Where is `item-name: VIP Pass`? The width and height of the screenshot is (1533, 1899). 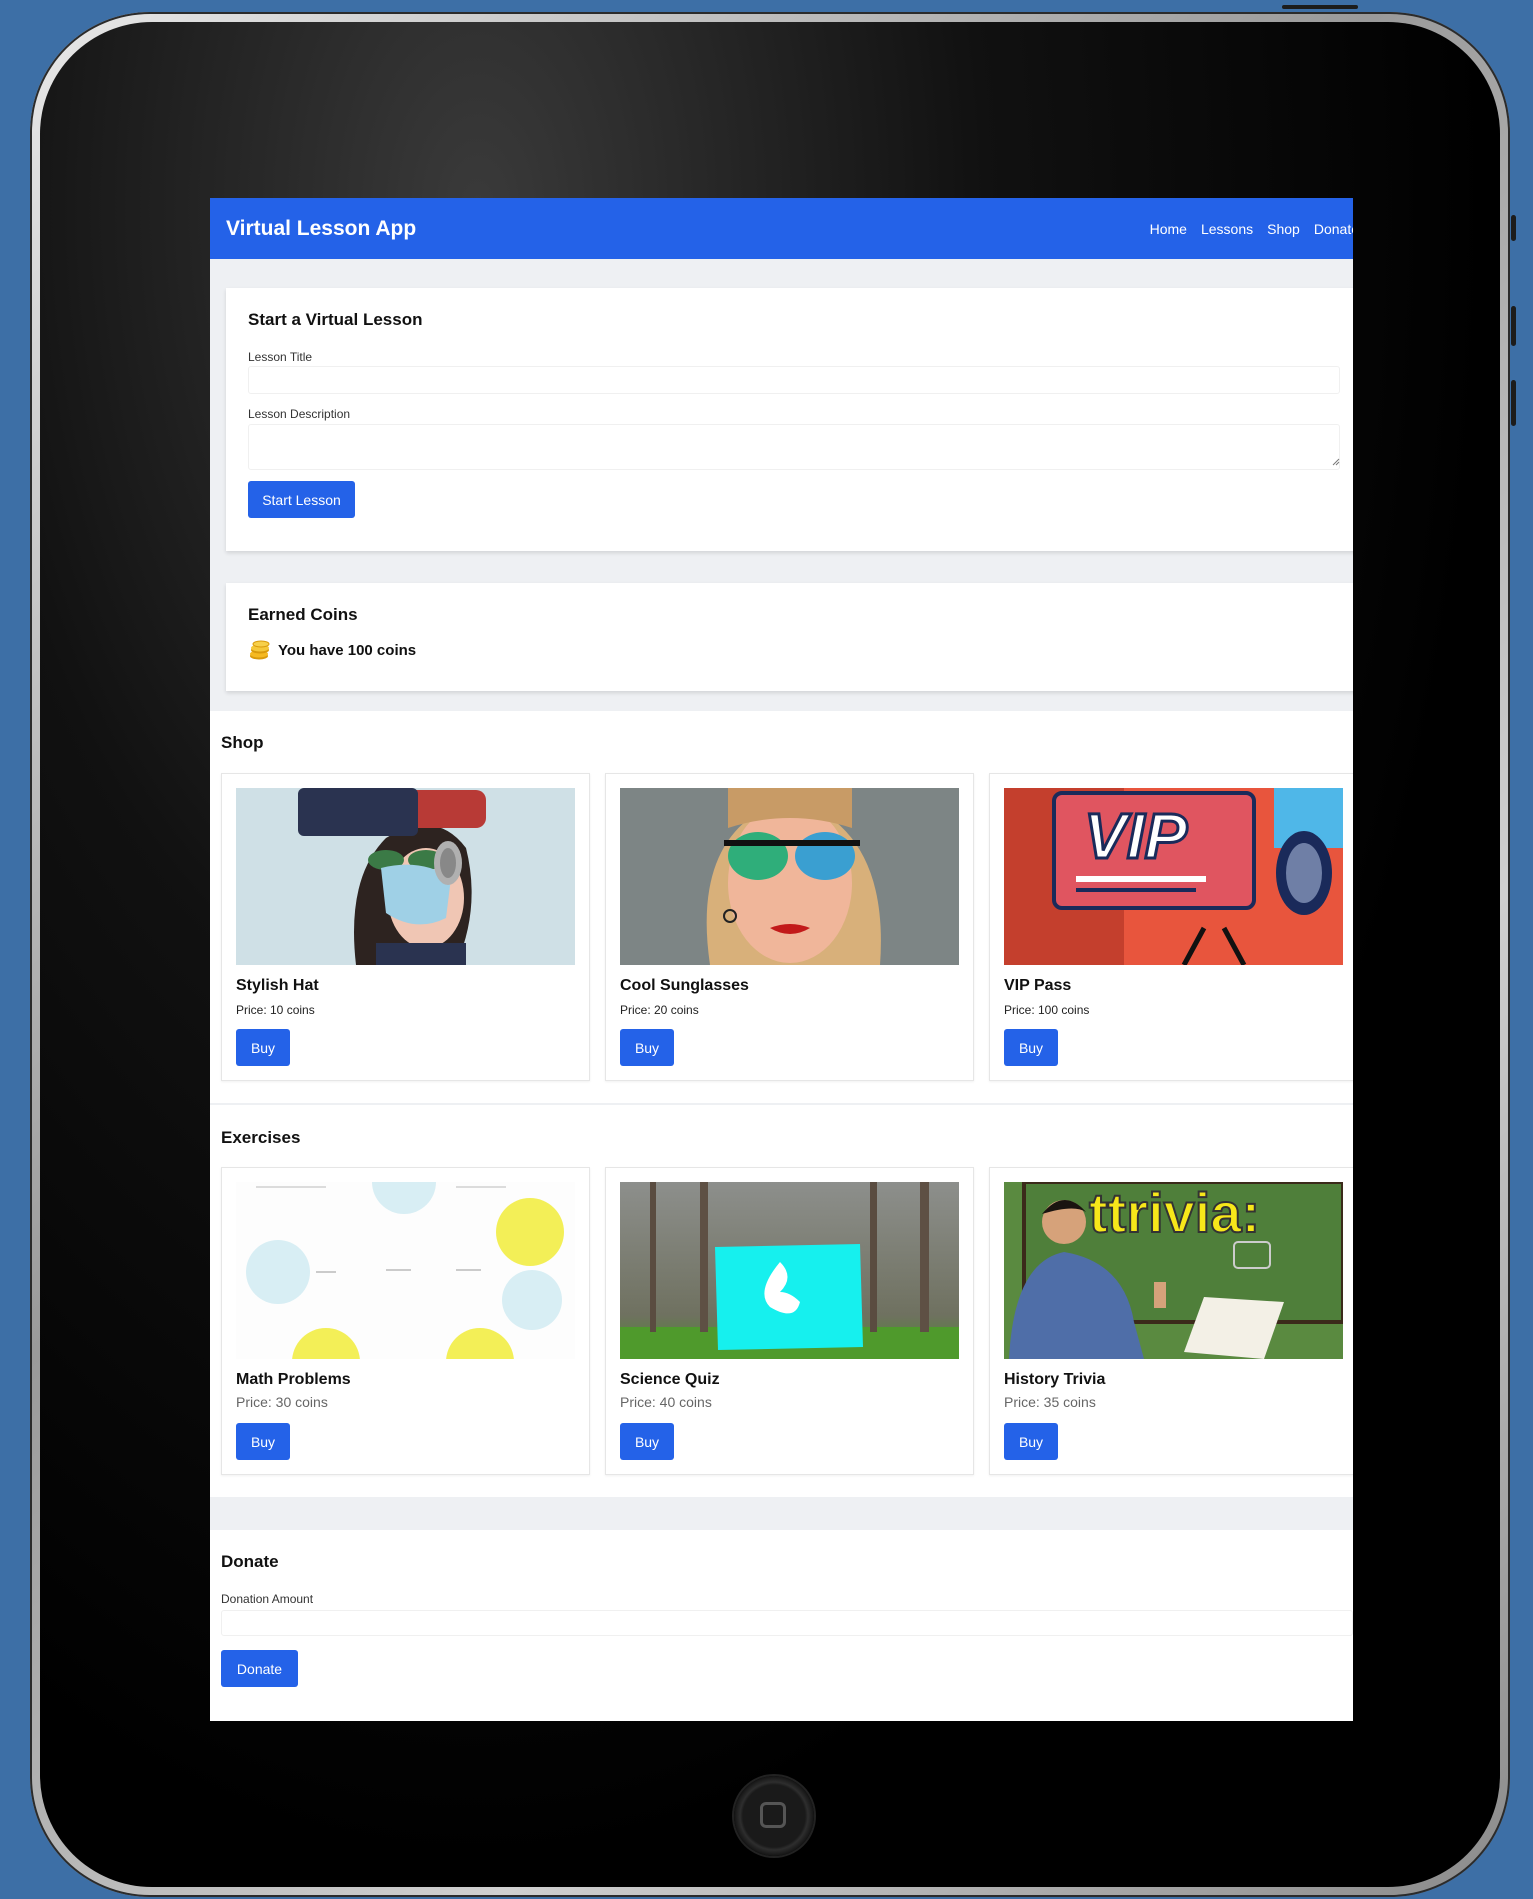
item-name: VIP Pass is located at coordinates (1038, 985).